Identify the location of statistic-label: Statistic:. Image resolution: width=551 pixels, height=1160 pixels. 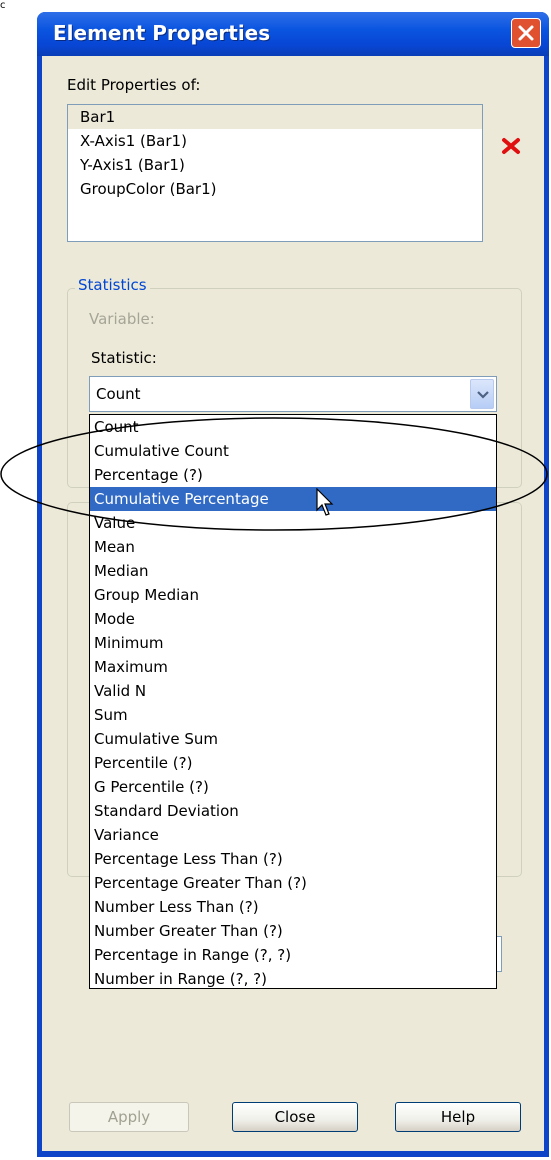
(124, 358).